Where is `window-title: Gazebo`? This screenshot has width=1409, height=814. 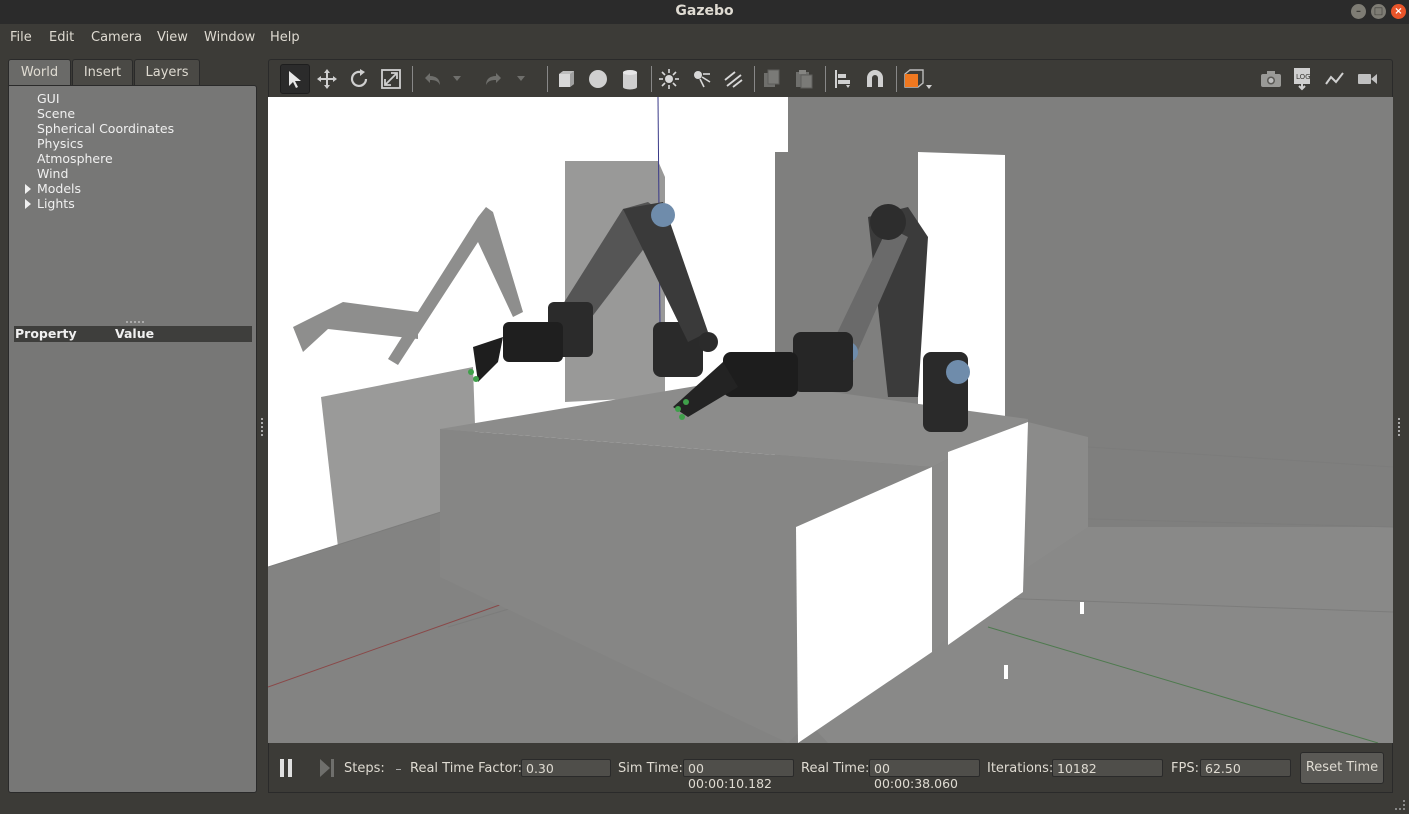
window-title: Gazebo is located at coordinates (704, 11).